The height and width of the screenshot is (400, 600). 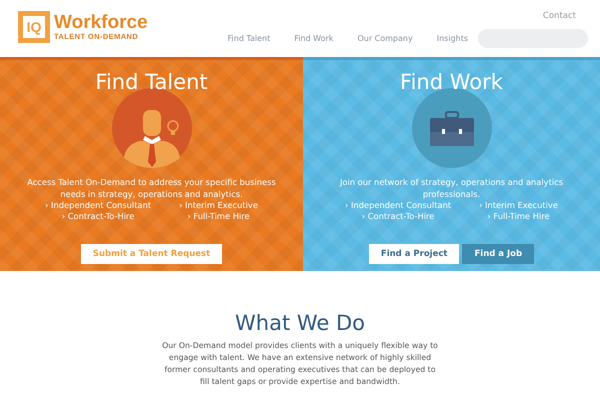 I want to click on action-button: Find a Job, so click(x=498, y=254).